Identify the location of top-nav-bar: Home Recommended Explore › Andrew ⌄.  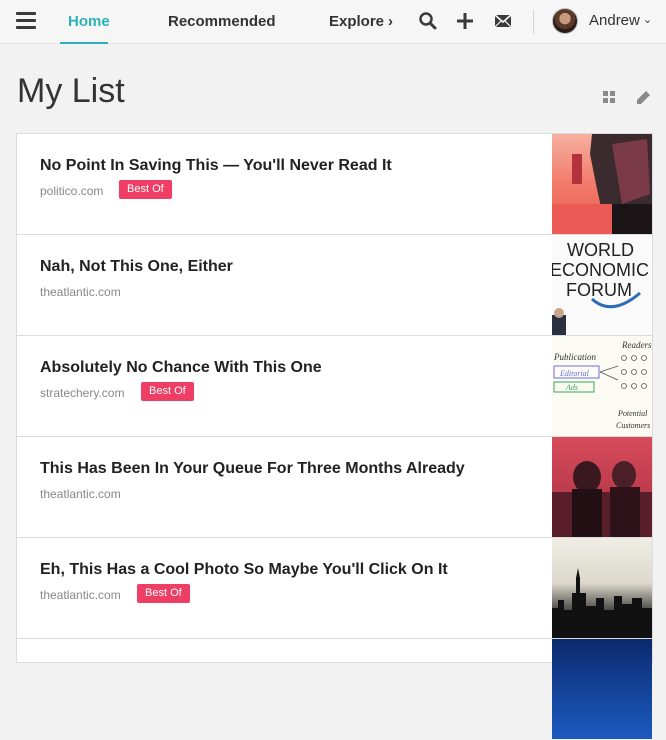
(333, 22).